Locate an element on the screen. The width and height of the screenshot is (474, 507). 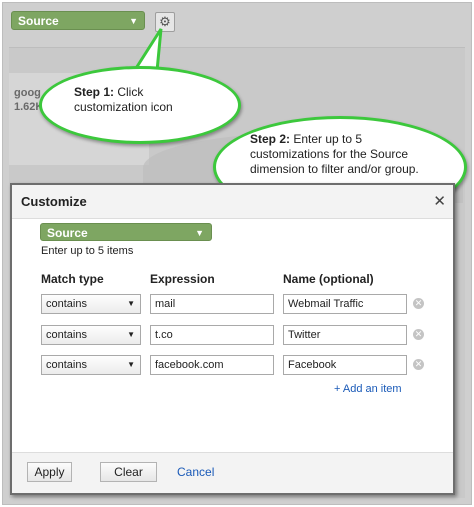
callout-step-1: Step 1: Click customization icon is located at coordinates (140, 105).